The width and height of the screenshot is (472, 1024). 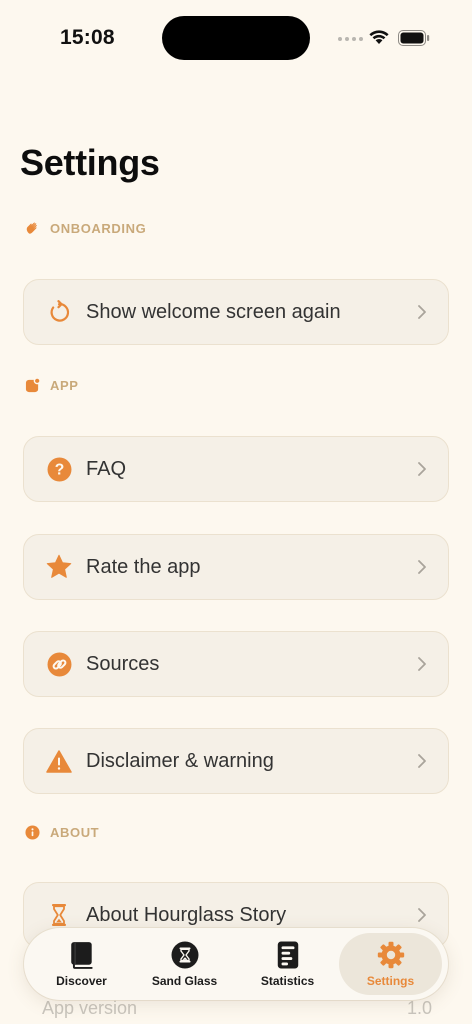 What do you see at coordinates (59, 312) in the screenshot?
I see `restart-arrow-icon` at bounding box center [59, 312].